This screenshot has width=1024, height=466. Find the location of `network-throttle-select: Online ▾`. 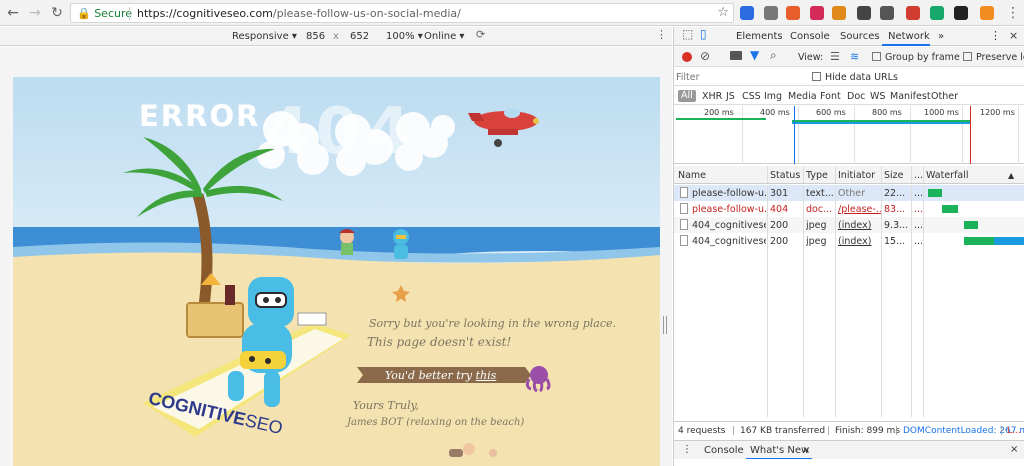

network-throttle-select: Online ▾ is located at coordinates (444, 36).